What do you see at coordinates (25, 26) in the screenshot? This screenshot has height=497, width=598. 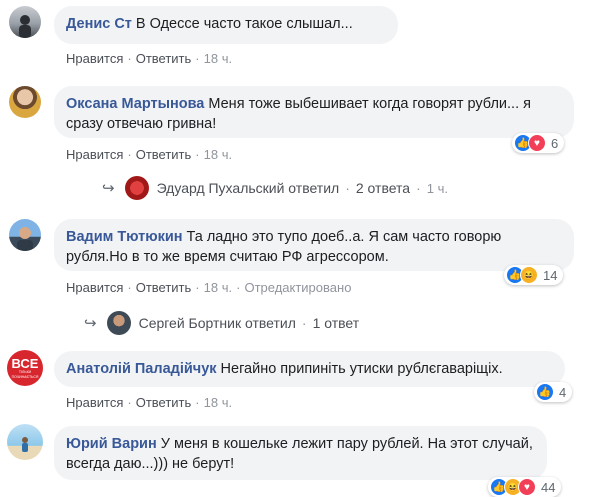 I see `person-silhouette-icon` at bounding box center [25, 26].